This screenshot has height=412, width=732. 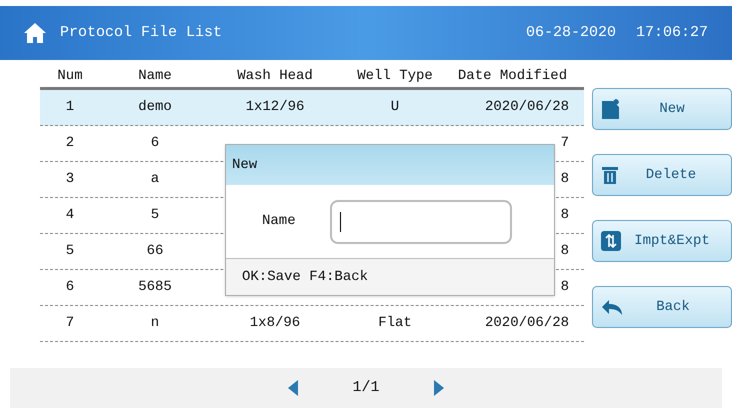 What do you see at coordinates (275, 323) in the screenshot?
I see `table-cell: 1x8/96` at bounding box center [275, 323].